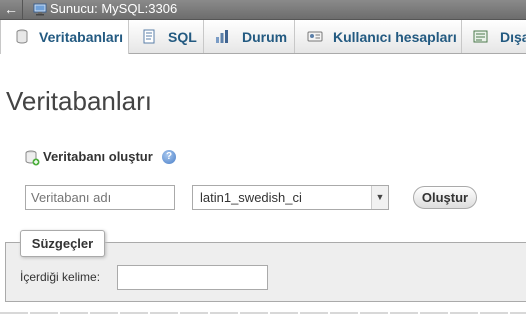 The width and height of the screenshot is (526, 316). Describe the element at coordinates (81, 37) in the screenshot. I see `tab-label: Veritabanları` at that location.